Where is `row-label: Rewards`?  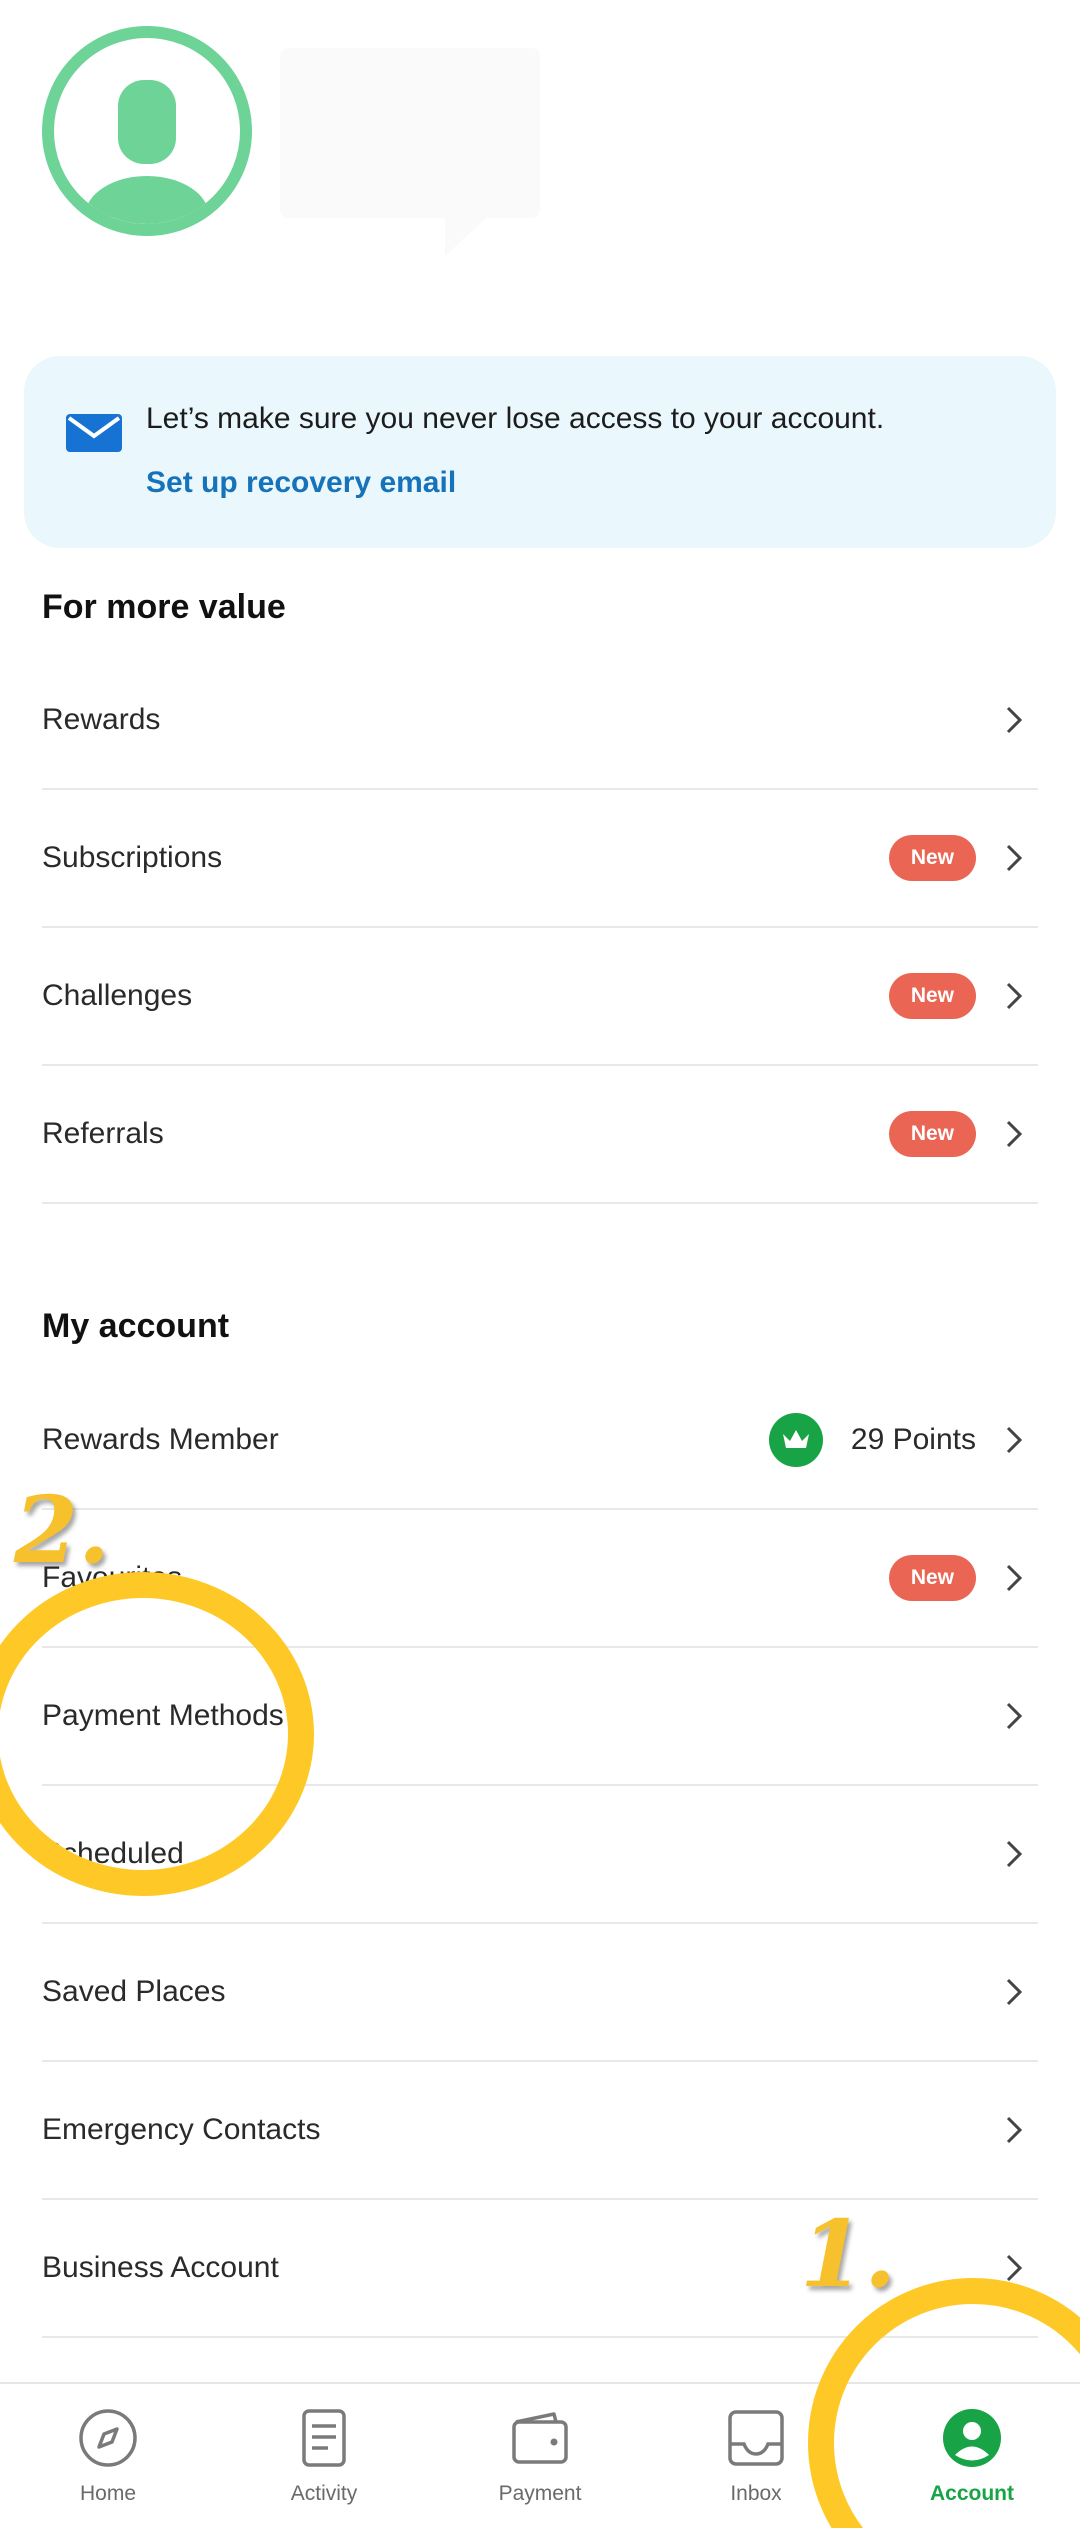 row-label: Rewards is located at coordinates (101, 719).